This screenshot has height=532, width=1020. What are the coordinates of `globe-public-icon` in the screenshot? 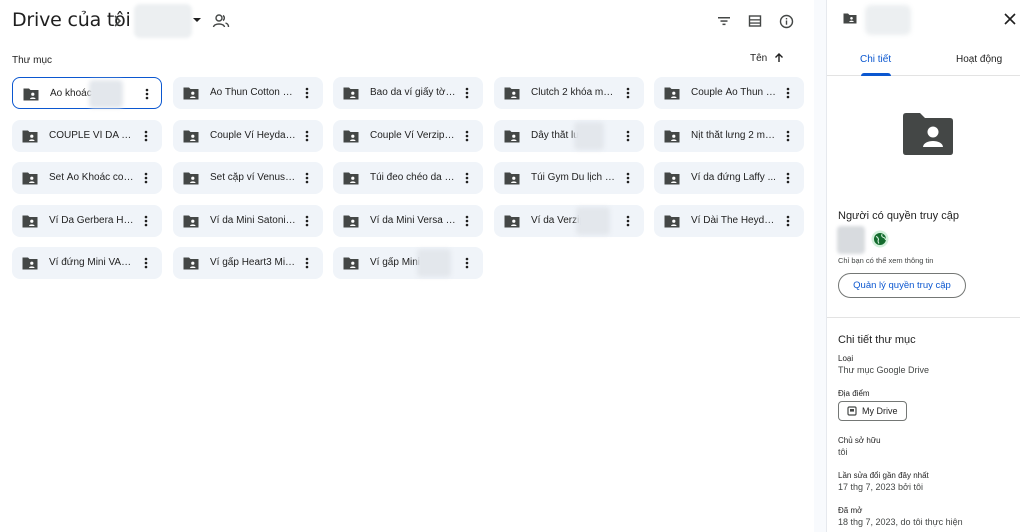 It's located at (880, 239).